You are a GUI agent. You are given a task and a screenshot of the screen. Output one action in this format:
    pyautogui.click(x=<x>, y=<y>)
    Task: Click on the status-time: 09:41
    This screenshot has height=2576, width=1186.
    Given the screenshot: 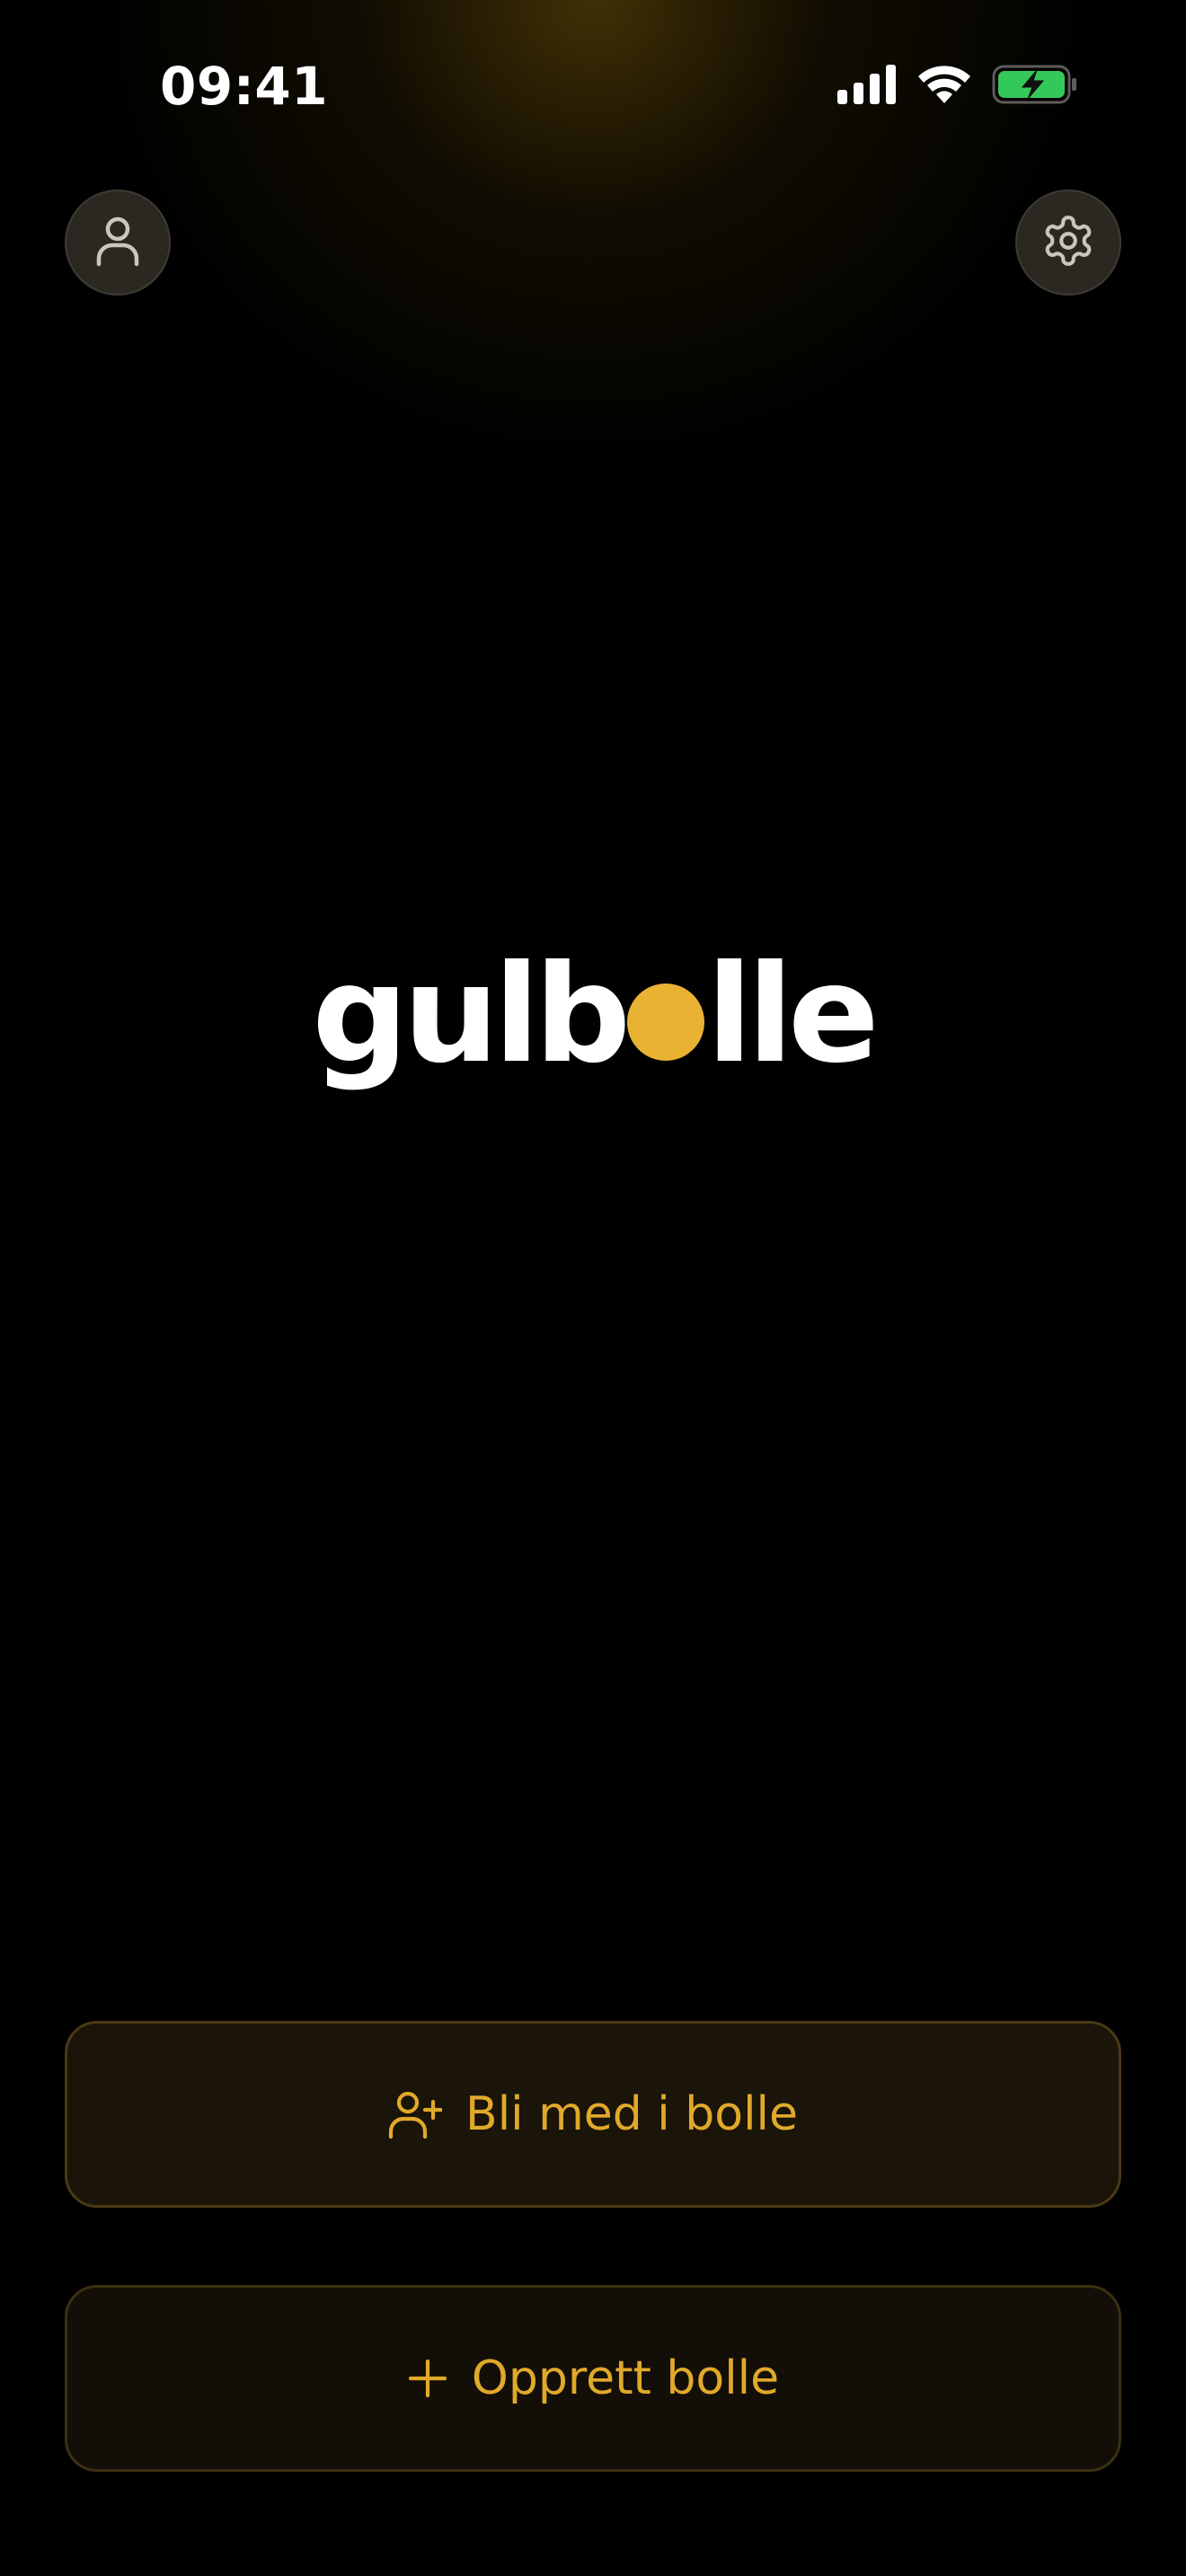 What is the action you would take?
    pyautogui.click(x=244, y=86)
    